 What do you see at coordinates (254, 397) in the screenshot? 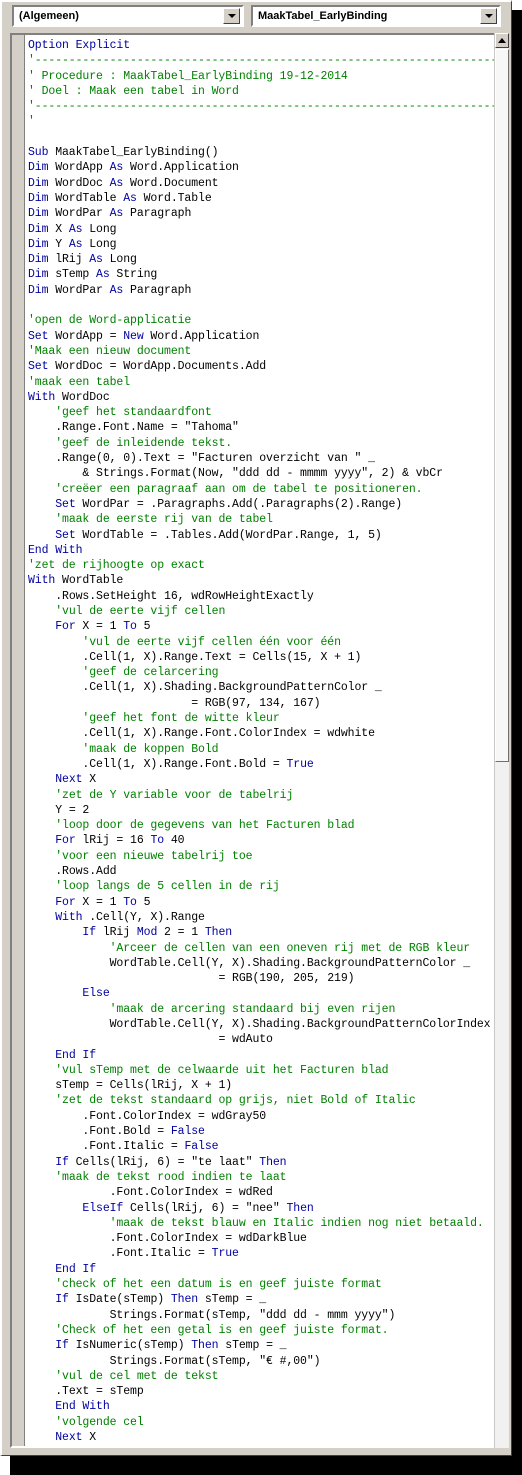
I see `code-line: With WordDoc` at bounding box center [254, 397].